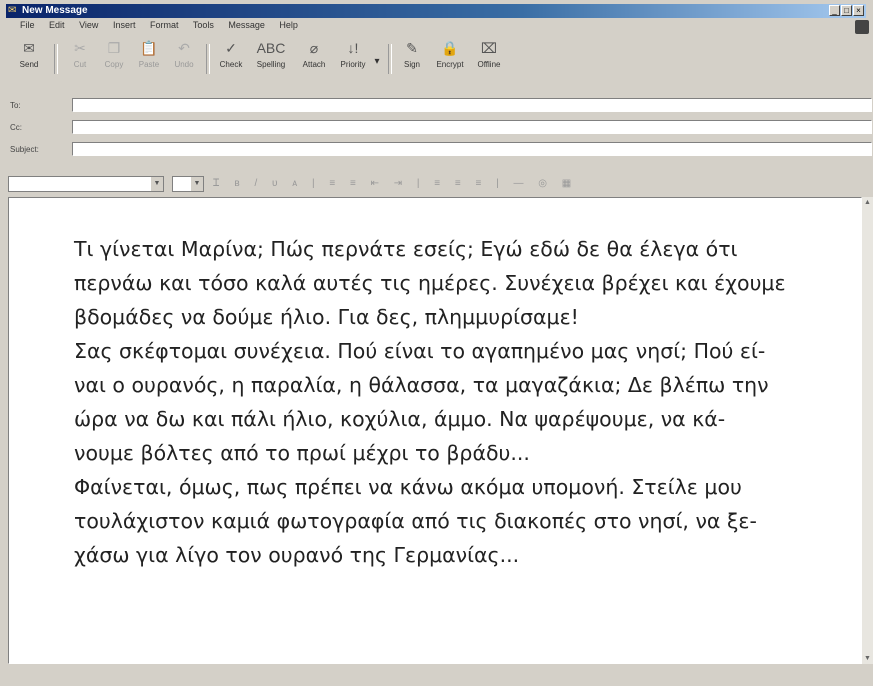 This screenshot has width=873, height=686. Describe the element at coordinates (867, 658) in the screenshot. I see `scroll-down-icon: ▼` at that location.